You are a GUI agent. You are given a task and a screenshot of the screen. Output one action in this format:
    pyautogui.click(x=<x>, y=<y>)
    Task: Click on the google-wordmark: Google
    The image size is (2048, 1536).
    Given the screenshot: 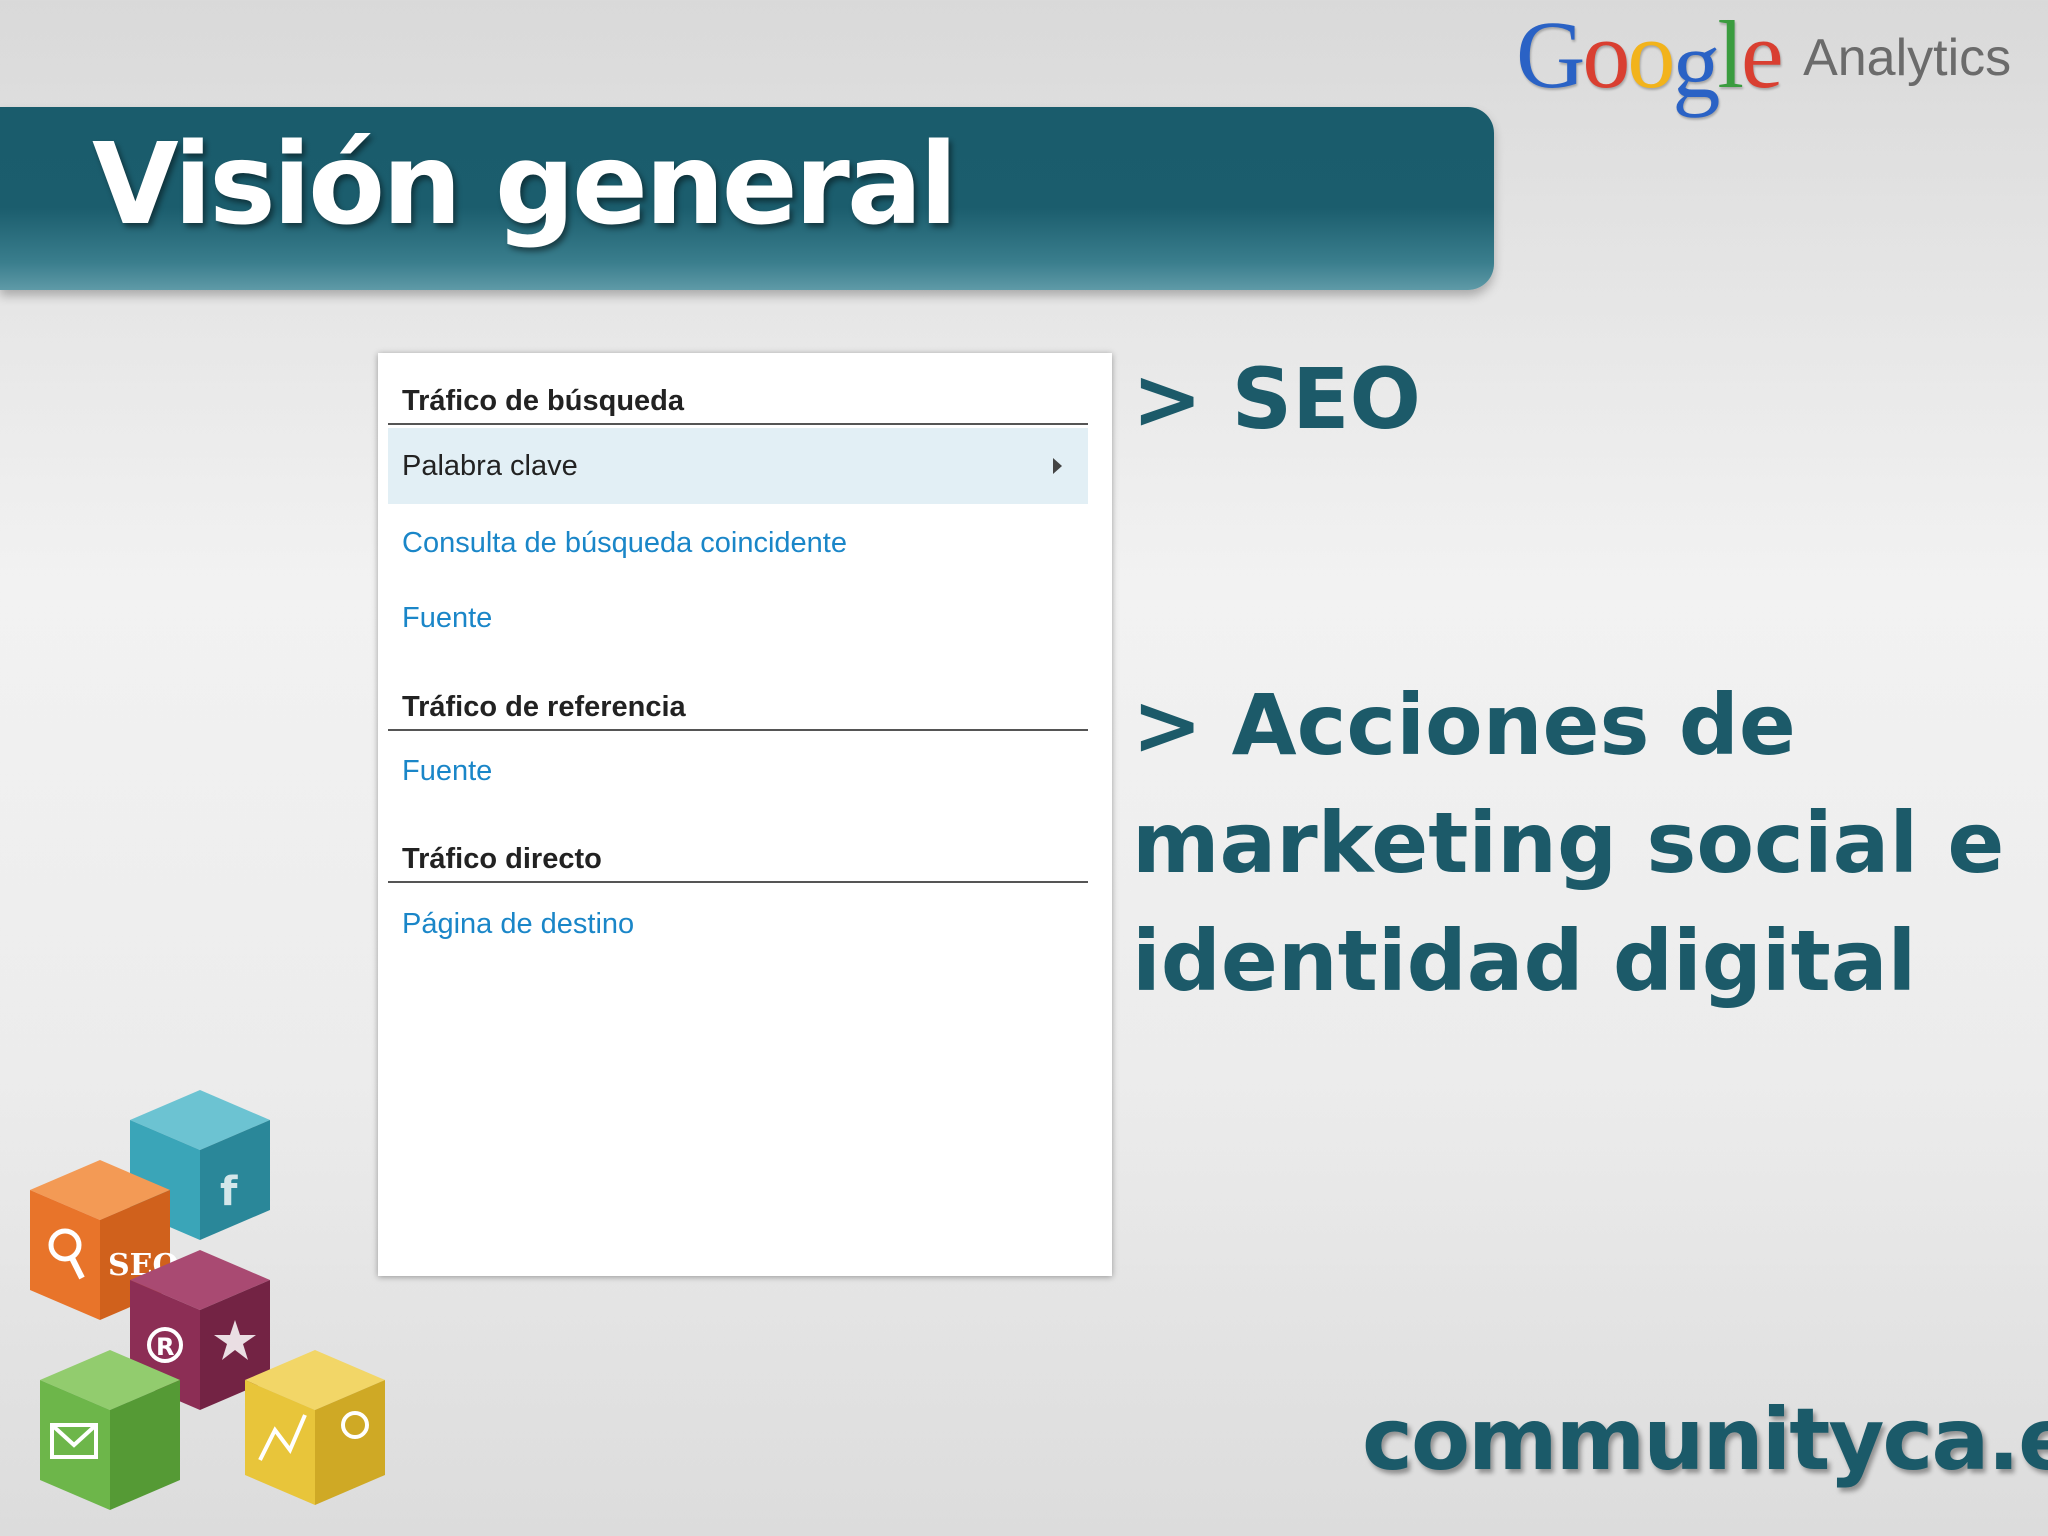 What is the action you would take?
    pyautogui.click(x=1650, y=59)
    